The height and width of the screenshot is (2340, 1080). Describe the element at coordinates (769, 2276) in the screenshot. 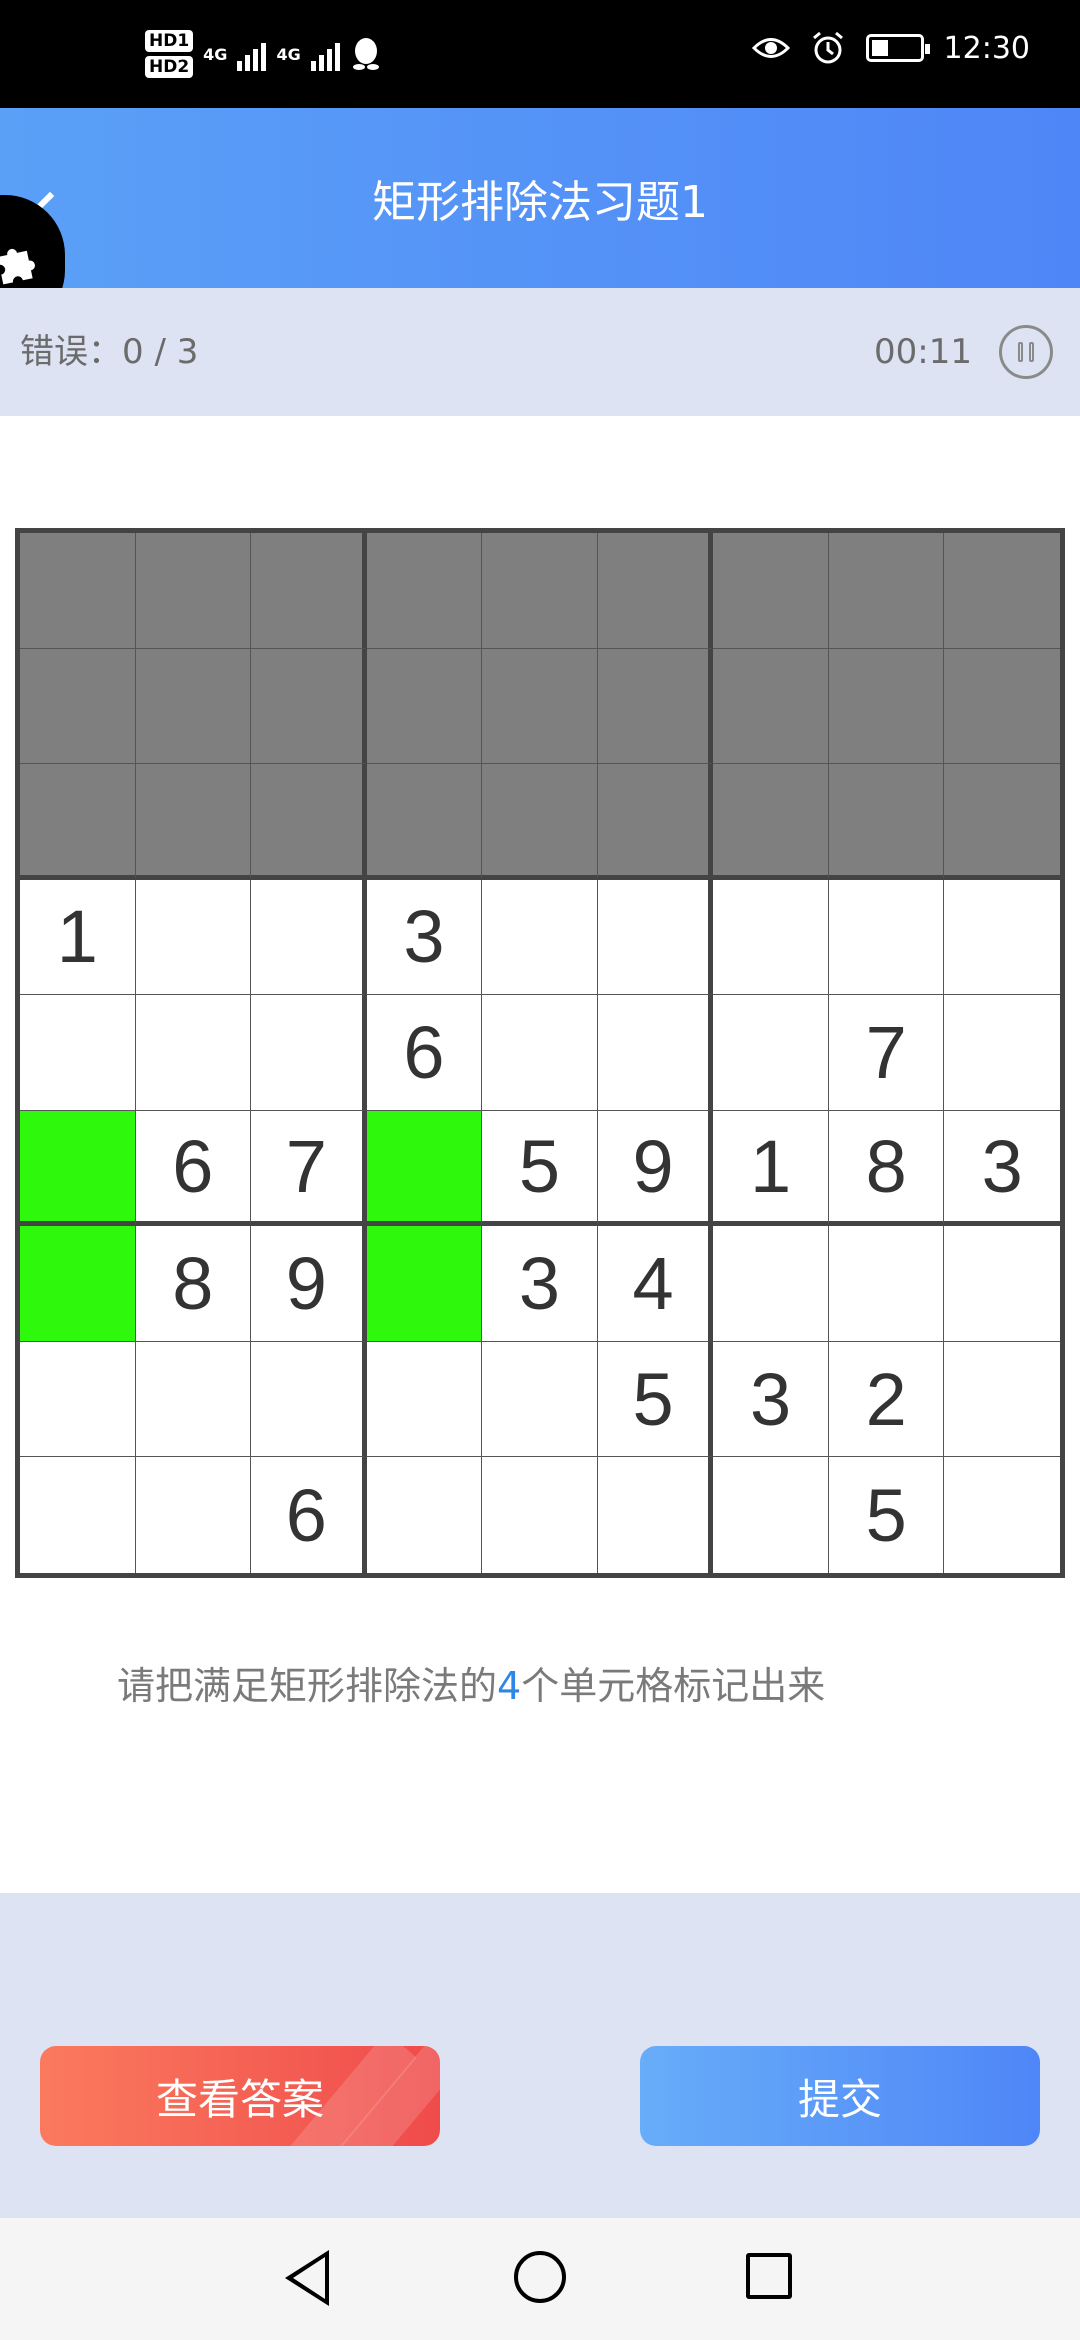

I see `nav-recents-icon` at that location.